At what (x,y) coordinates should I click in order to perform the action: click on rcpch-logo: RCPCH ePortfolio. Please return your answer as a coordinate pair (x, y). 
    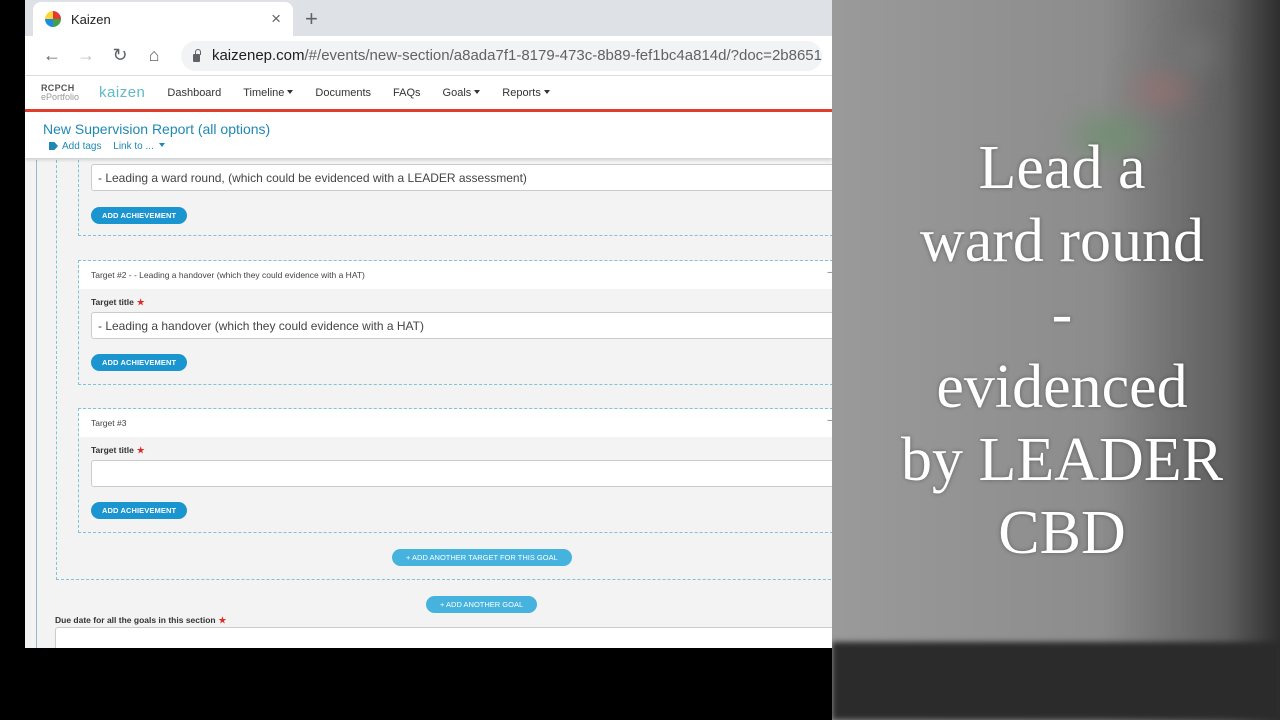
    Looking at the image, I should click on (60, 92).